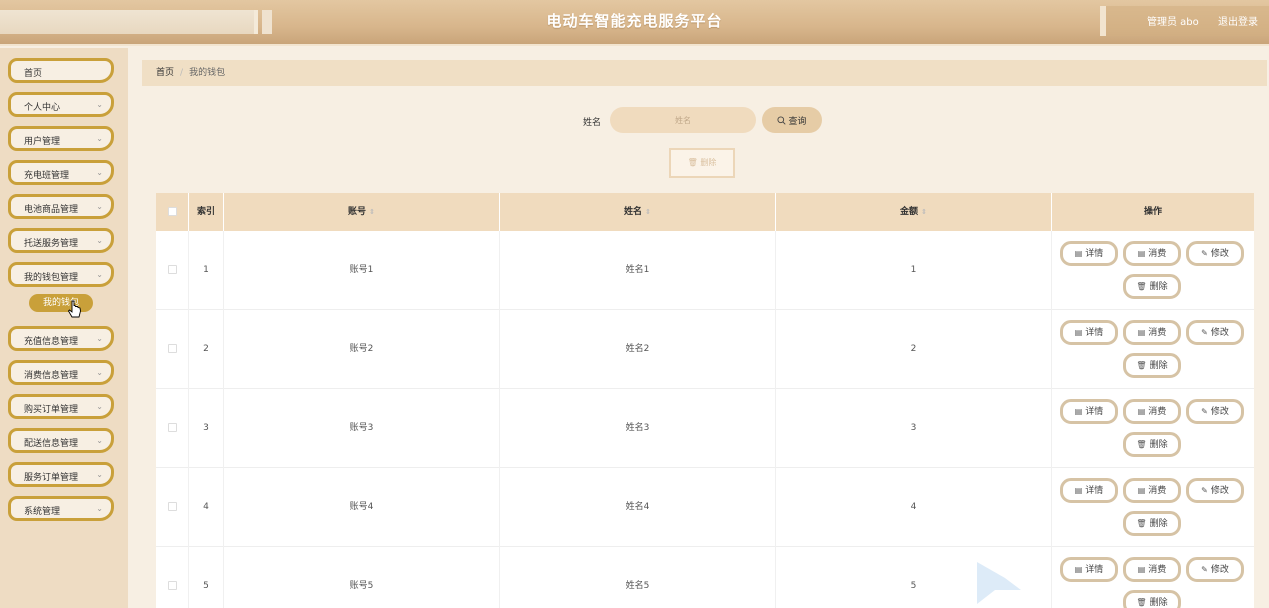 The width and height of the screenshot is (1269, 608). I want to click on cell-account: 账号4, so click(362, 507).